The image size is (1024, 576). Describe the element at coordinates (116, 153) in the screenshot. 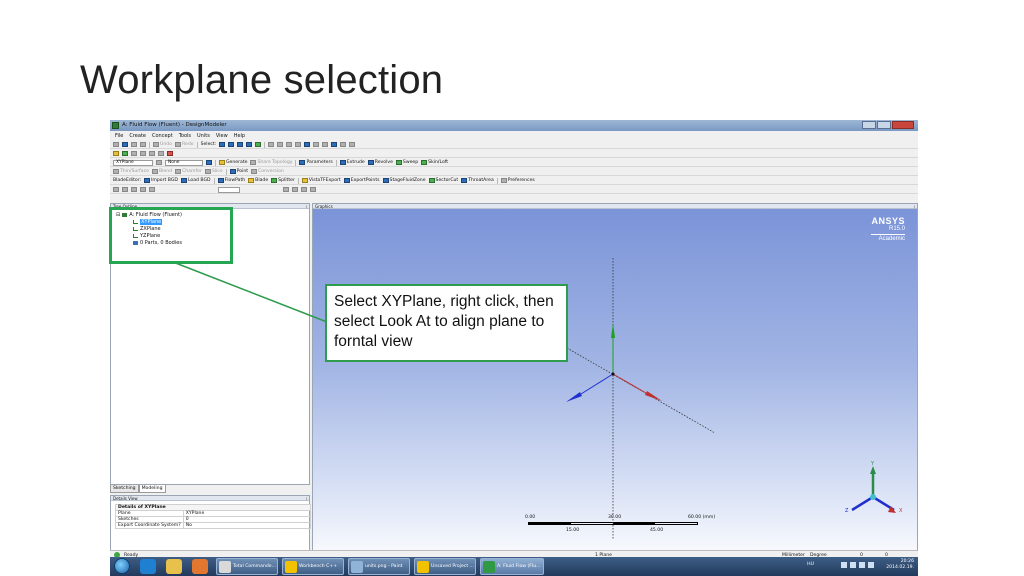

I see `color-icon` at that location.